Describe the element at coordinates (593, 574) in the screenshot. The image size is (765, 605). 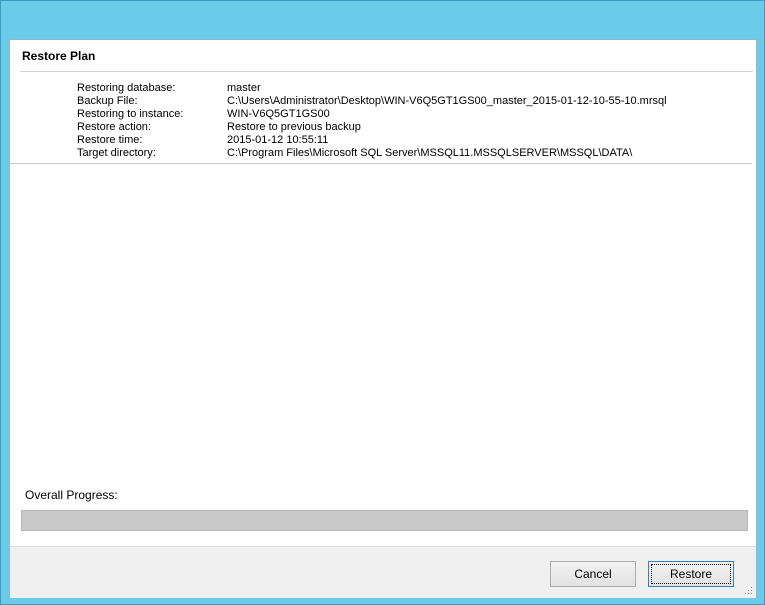
I see `cancel-button: Cancel` at that location.